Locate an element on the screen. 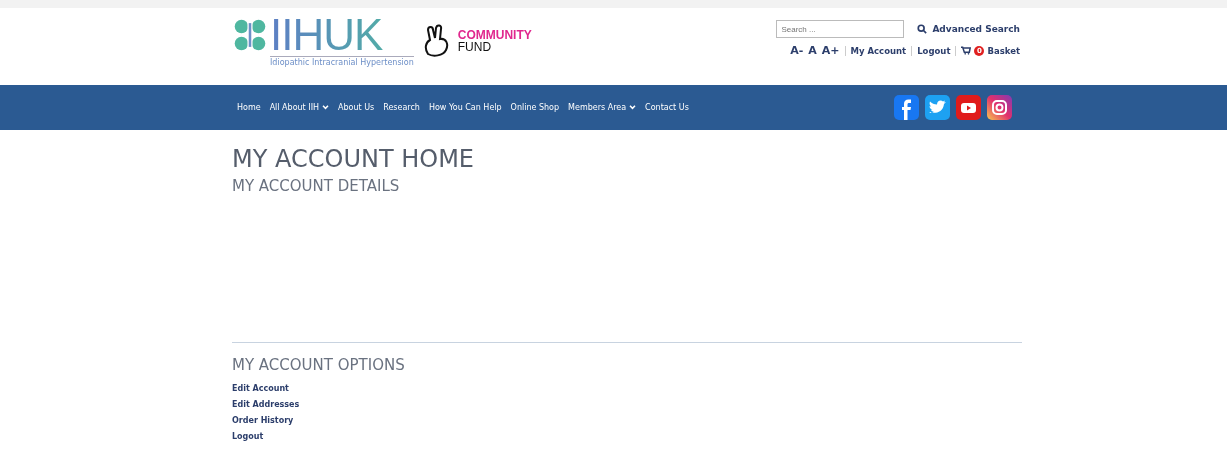 Image resolution: width=1227 pixels, height=461 pixels. account-option-link: Edit Addresses is located at coordinates (266, 405).